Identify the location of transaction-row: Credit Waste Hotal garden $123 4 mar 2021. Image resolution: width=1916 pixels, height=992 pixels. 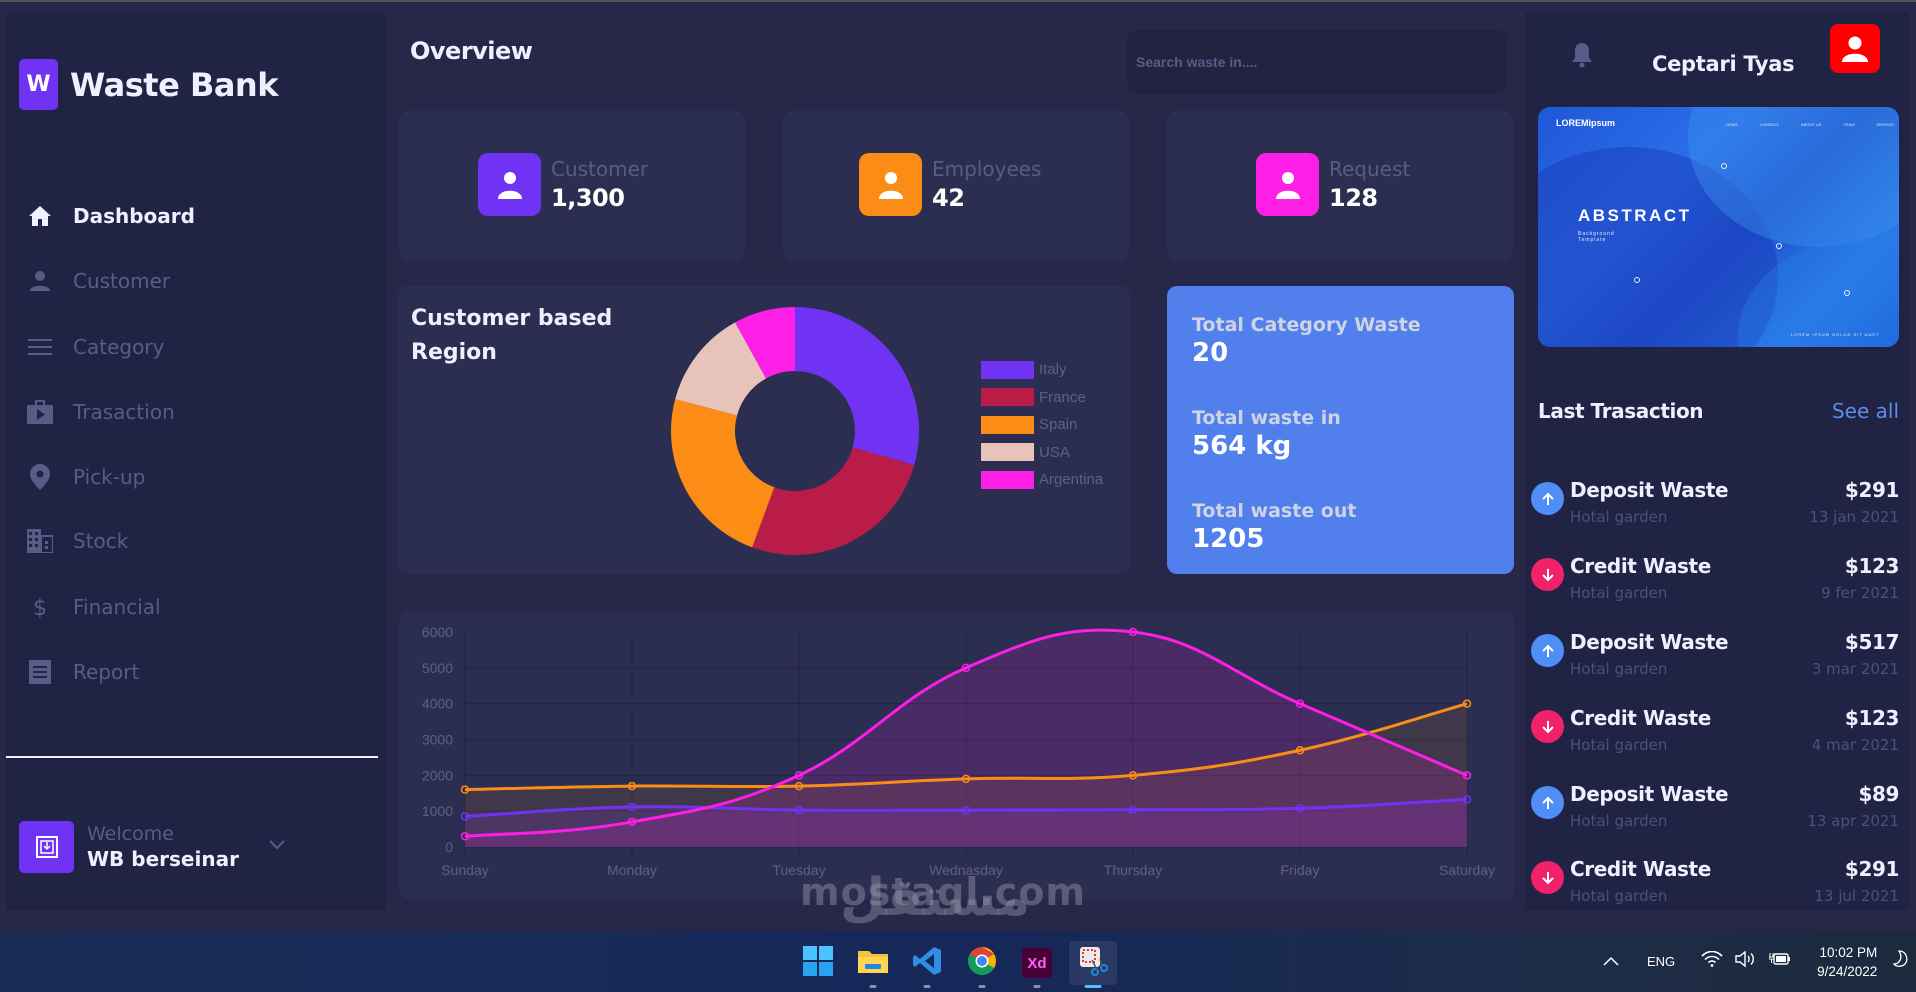
(1715, 734).